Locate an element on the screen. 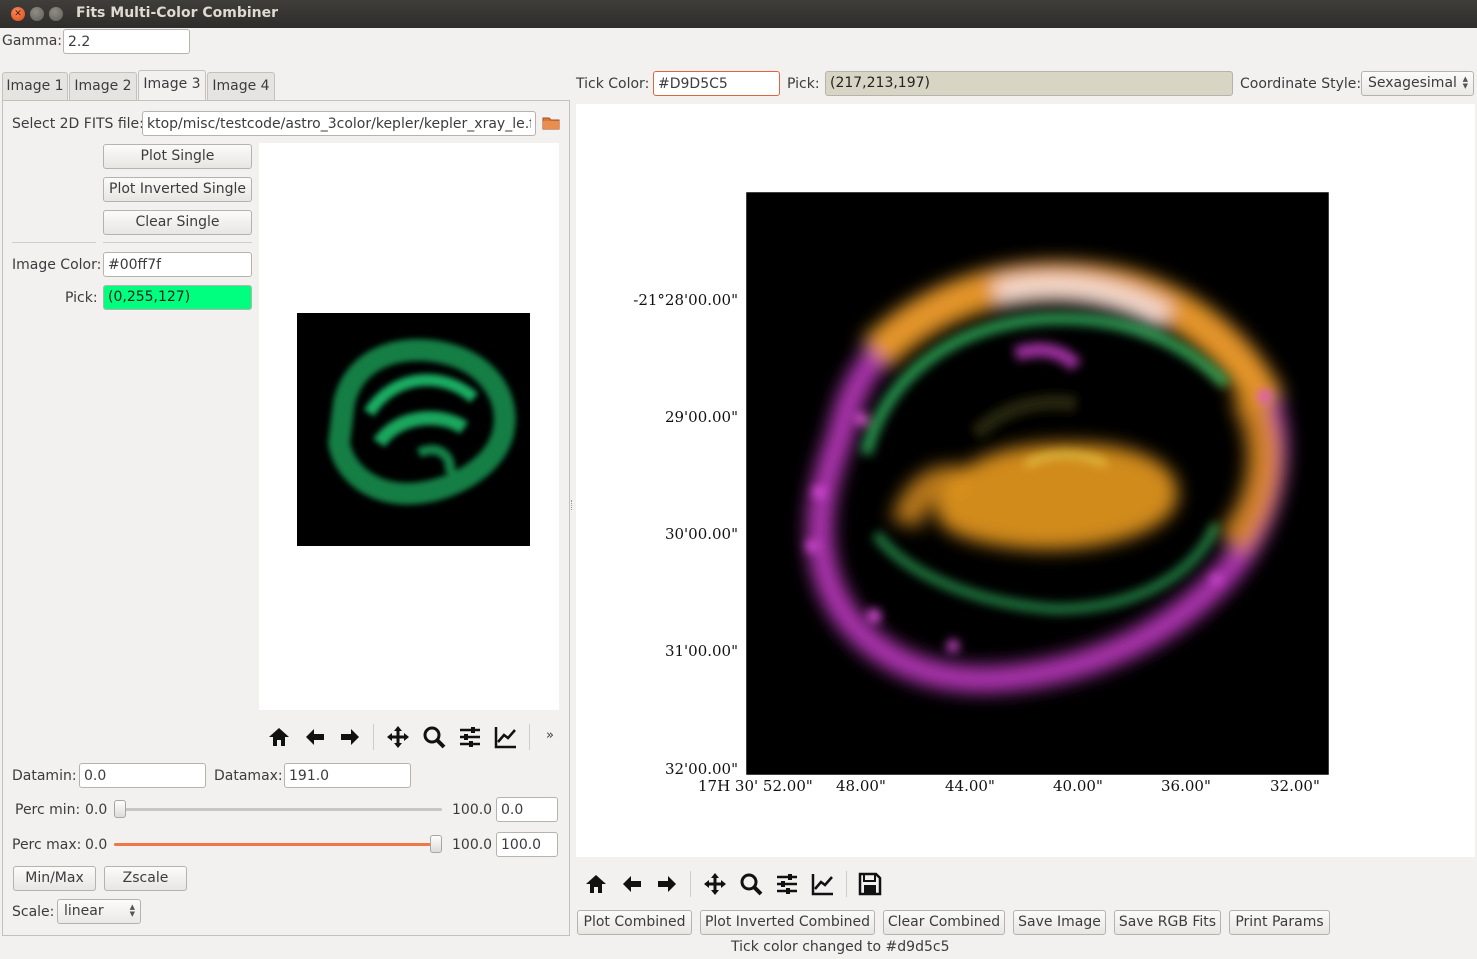 This screenshot has height=959, width=1477. perc-min-slider-track is located at coordinates (278, 809).